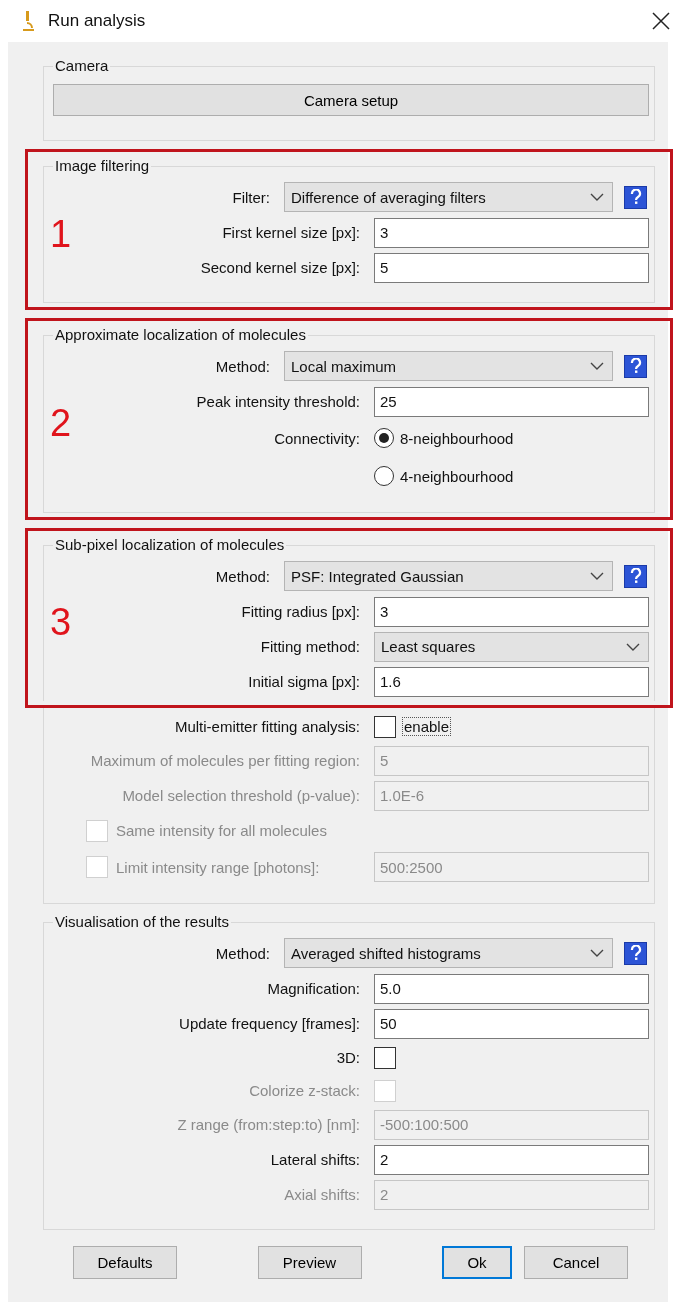 This screenshot has width=682, height=1302. Describe the element at coordinates (511, 401) in the screenshot. I see `input-field: 25` at that location.